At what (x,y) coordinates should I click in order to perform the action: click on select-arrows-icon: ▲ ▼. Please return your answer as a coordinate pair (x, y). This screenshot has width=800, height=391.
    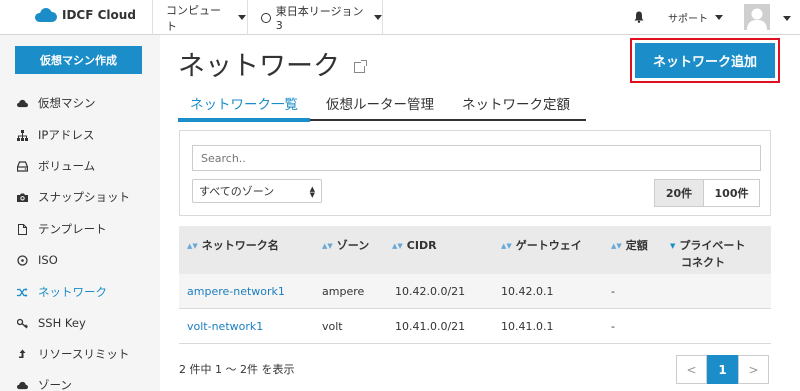
    Looking at the image, I should click on (312, 192).